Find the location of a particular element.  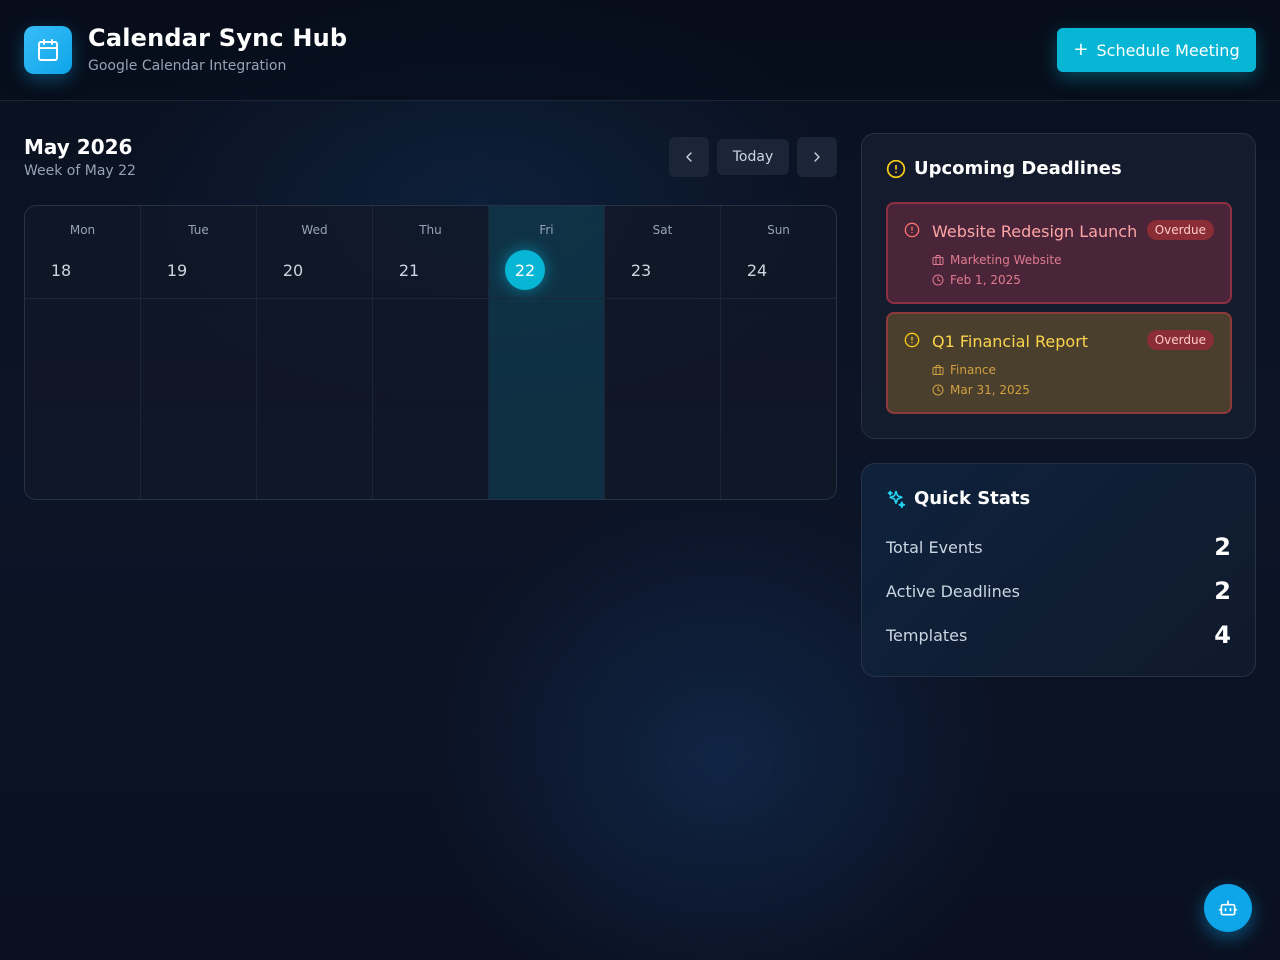

next-week-button is located at coordinates (817, 157).